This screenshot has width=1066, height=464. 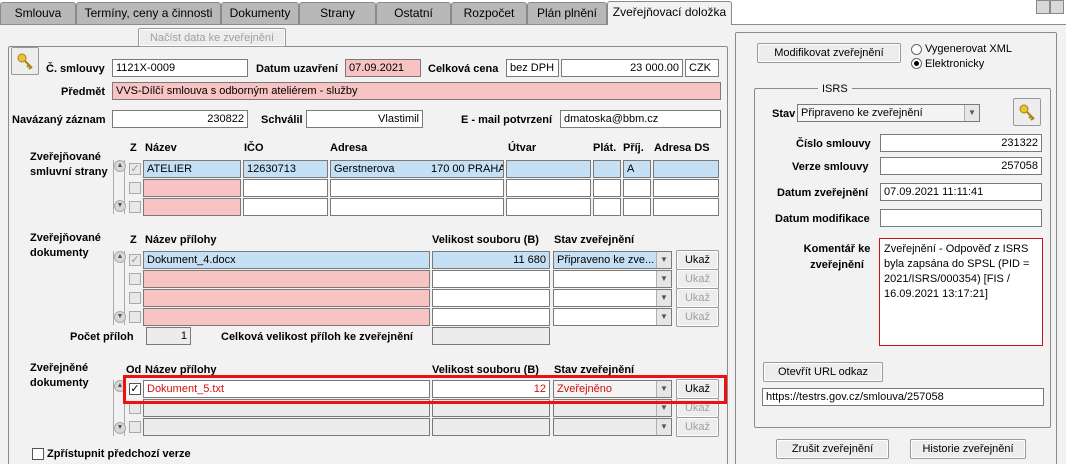 I want to click on window-left-arrow-icon, so click(x=1043, y=7).